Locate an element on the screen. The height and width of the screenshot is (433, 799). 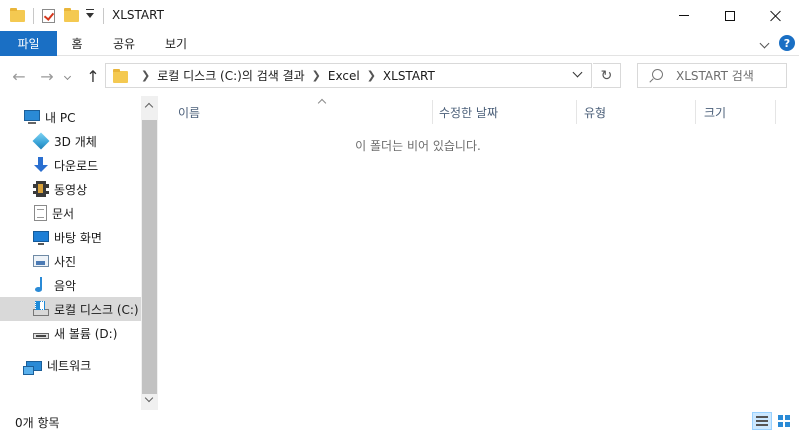
help-icon: ? is located at coordinates (787, 43).